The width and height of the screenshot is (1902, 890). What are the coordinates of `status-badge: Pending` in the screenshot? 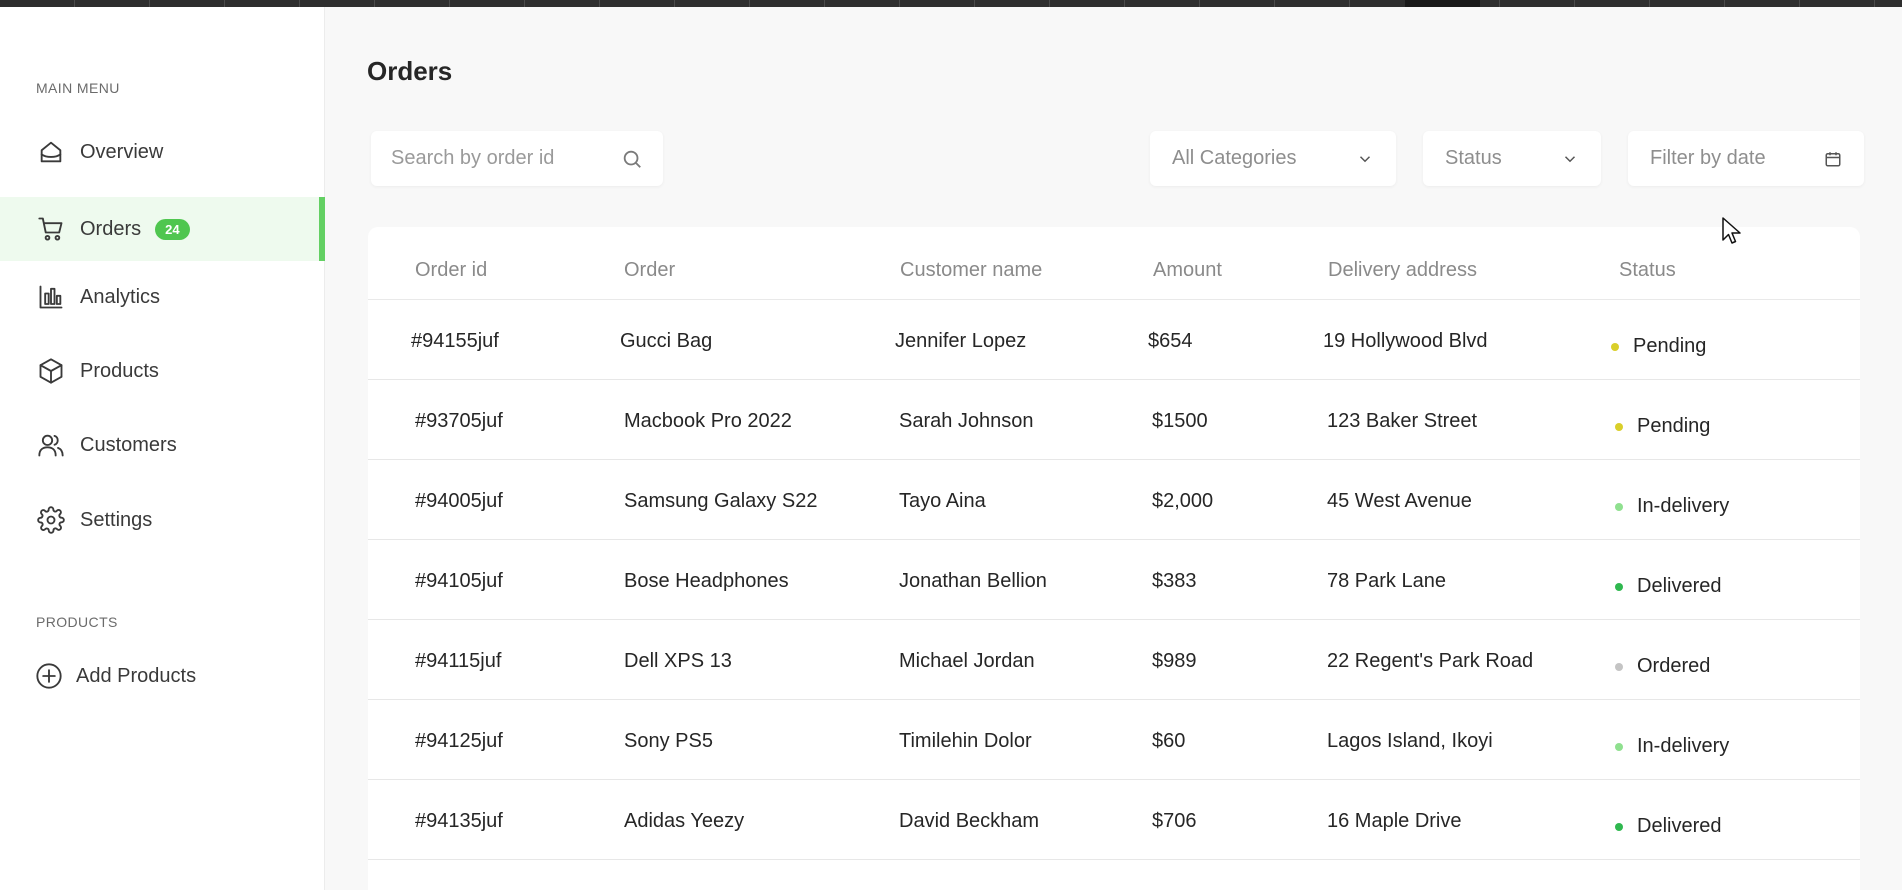 It's located at (1658, 346).